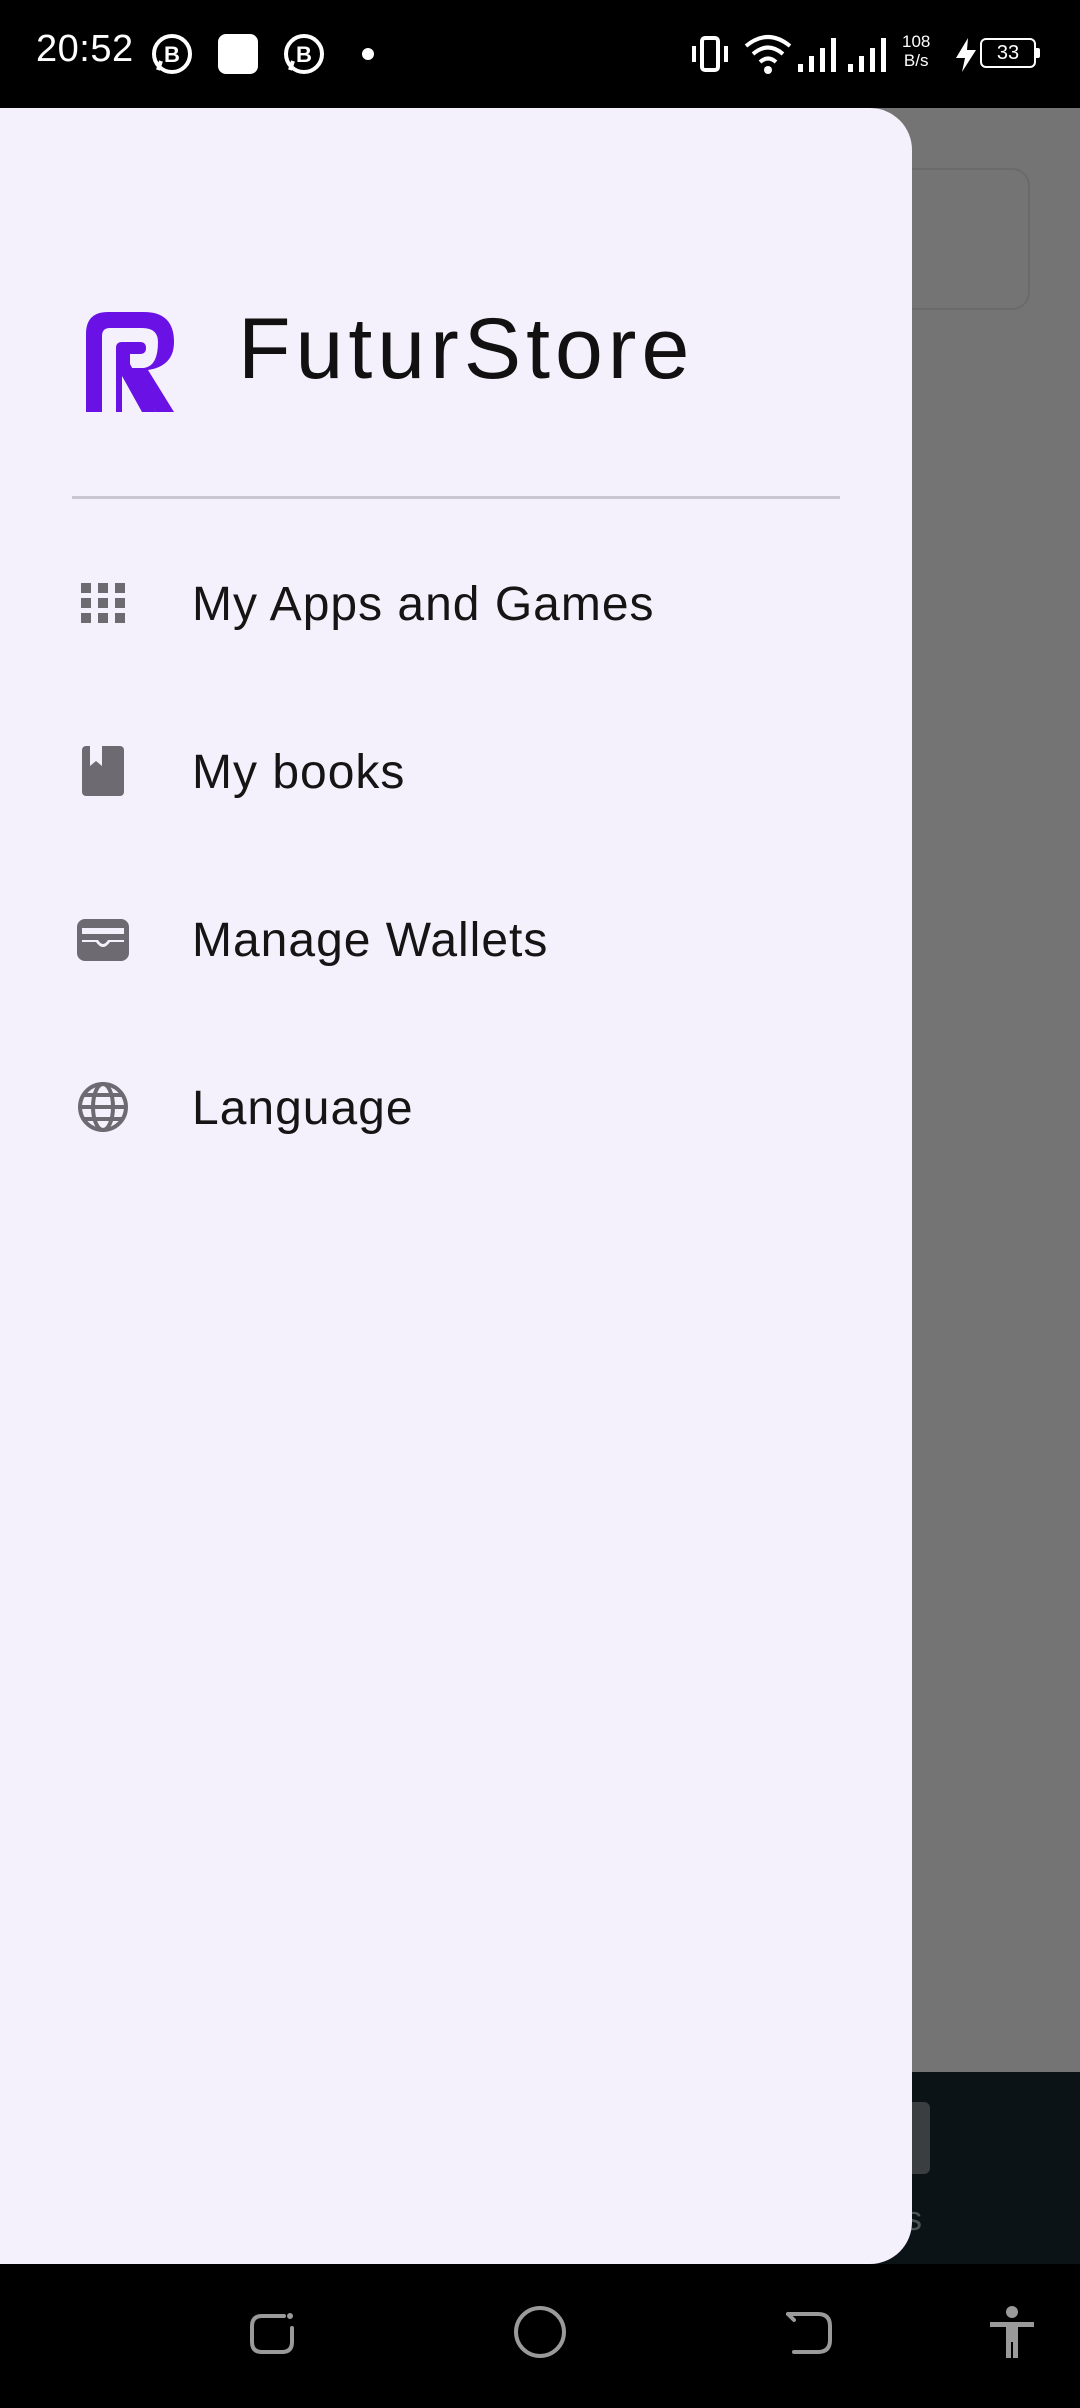 The height and width of the screenshot is (2408, 1080). What do you see at coordinates (130, 362) in the screenshot?
I see `futurstore-logo-icon` at bounding box center [130, 362].